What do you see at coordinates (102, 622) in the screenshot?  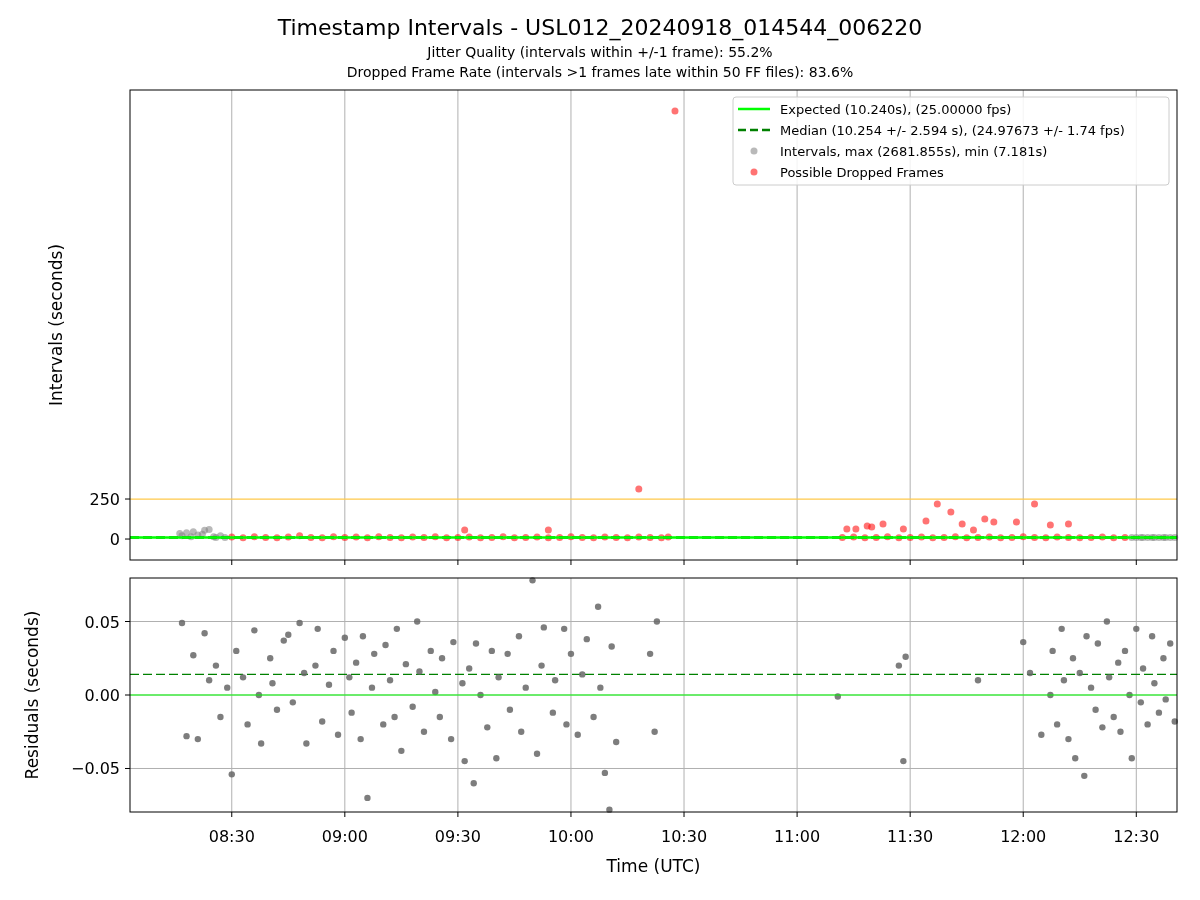 I see `y-tick-label: 0.05` at bounding box center [102, 622].